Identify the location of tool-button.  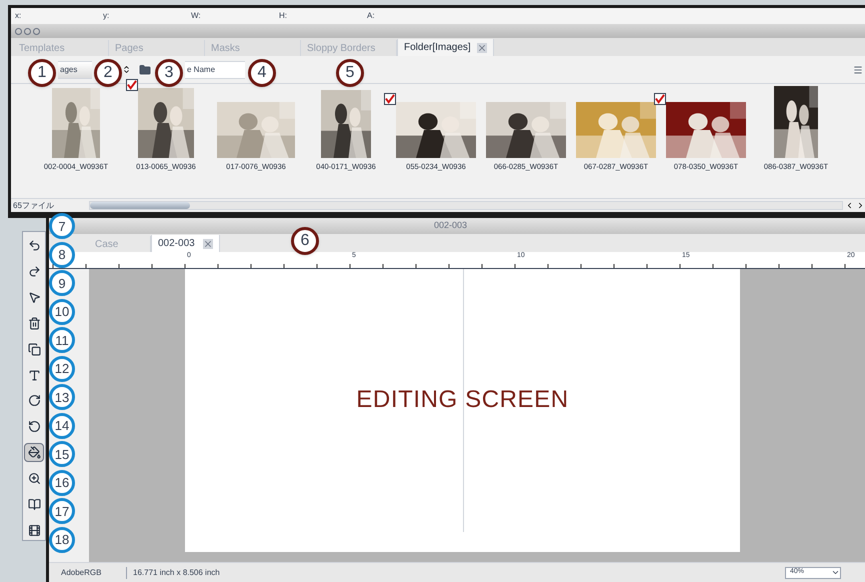
(34, 452).